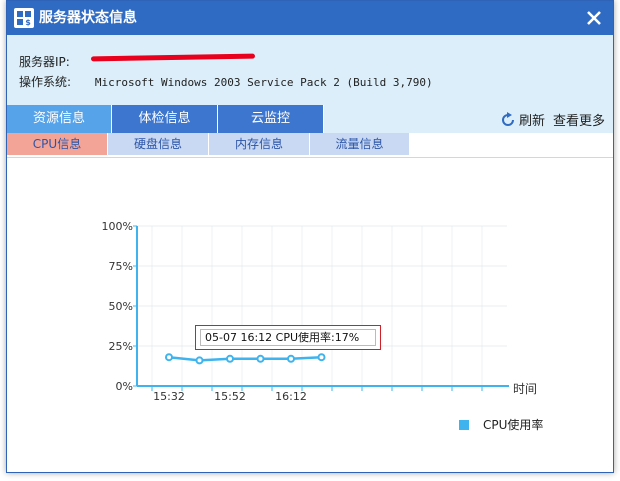  Describe the element at coordinates (579, 119) in the screenshot. I see `view-more-link: 查看更多` at that location.